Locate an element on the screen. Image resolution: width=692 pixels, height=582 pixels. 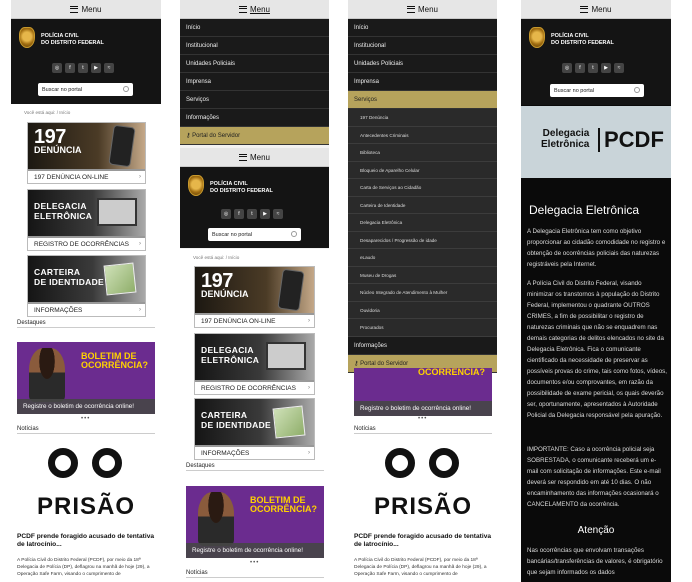
service-nucleo-mulher: Núcleo Integrado de Atendimento à Mulher is located at coordinates (422, 293).